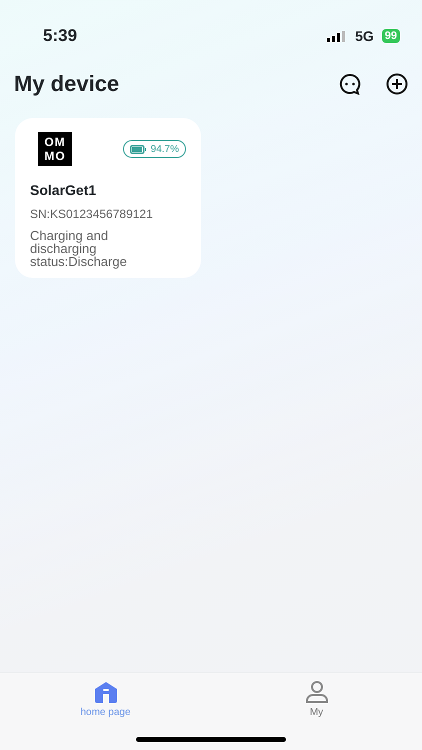  Describe the element at coordinates (106, 692) in the screenshot. I see `home-icon` at that location.